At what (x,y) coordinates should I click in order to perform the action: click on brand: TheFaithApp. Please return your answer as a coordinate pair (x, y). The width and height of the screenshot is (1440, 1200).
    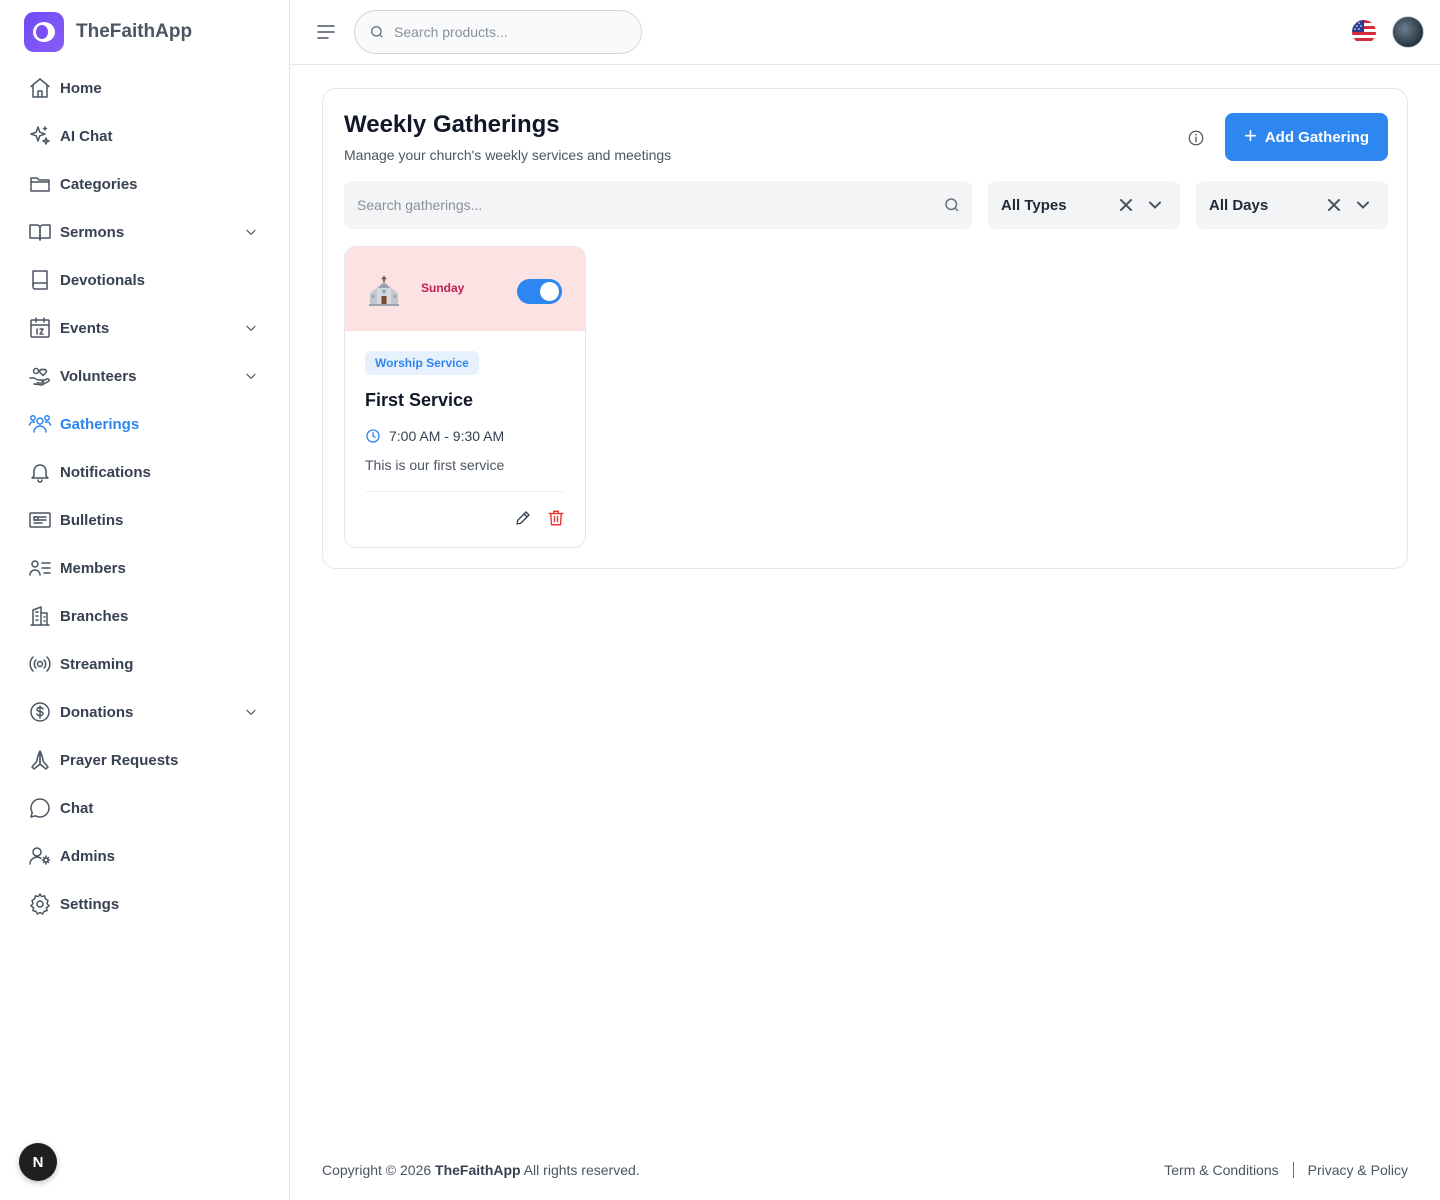
    Looking at the image, I should click on (108, 32).